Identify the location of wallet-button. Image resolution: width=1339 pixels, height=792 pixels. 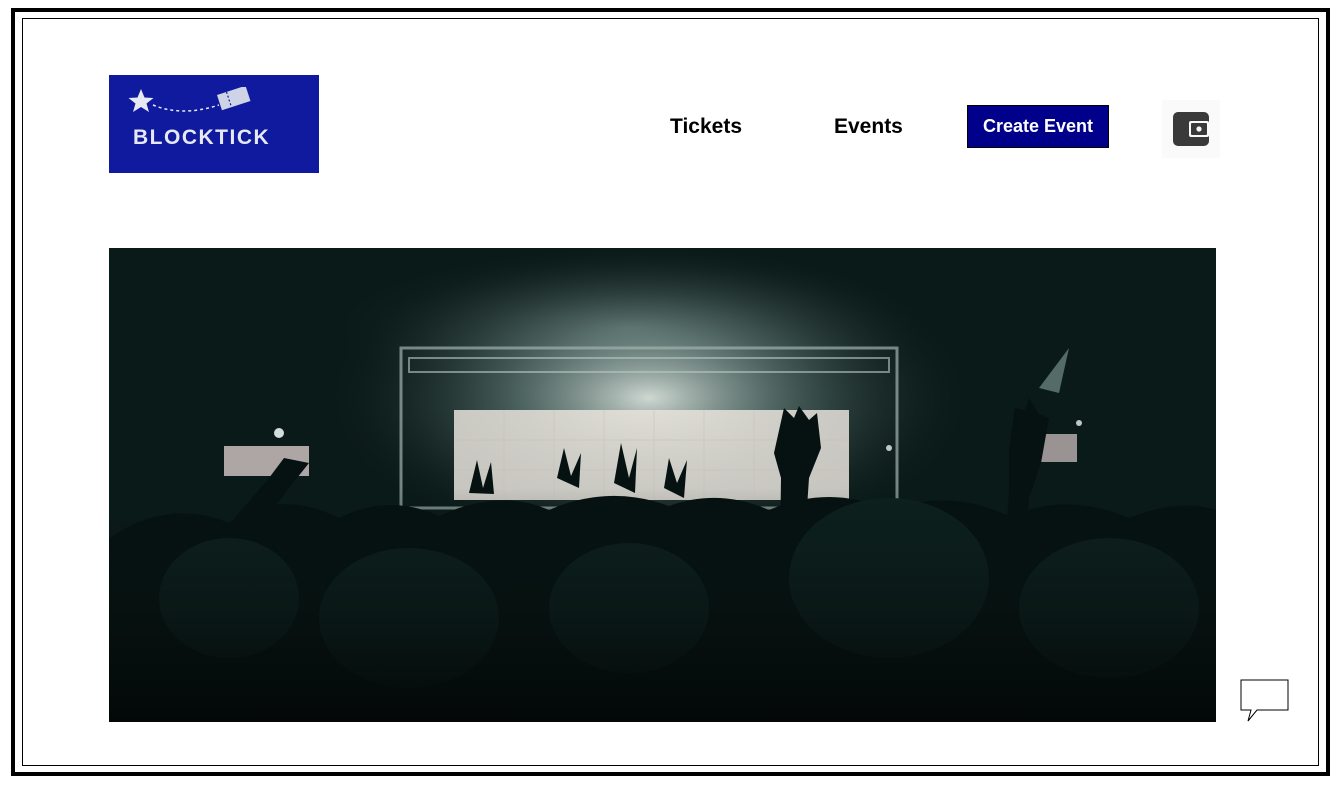
(1191, 129).